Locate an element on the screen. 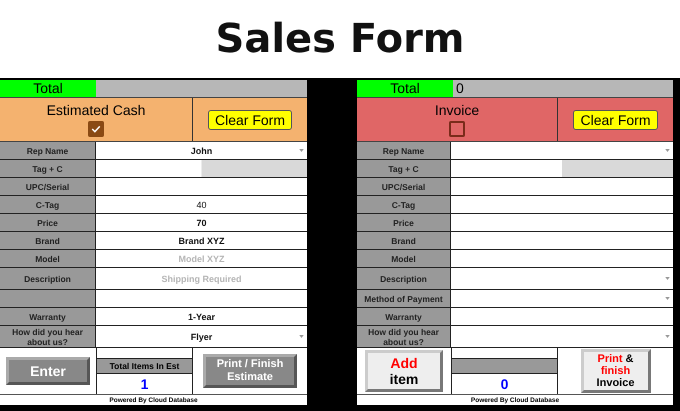  item-count: 1 is located at coordinates (145, 384).